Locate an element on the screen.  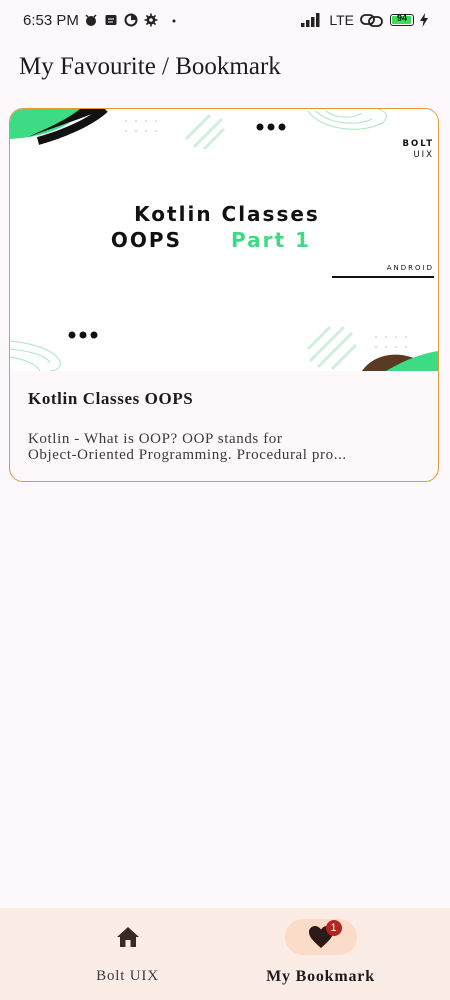
thumb-tag: ANDROID is located at coordinates (410, 268).